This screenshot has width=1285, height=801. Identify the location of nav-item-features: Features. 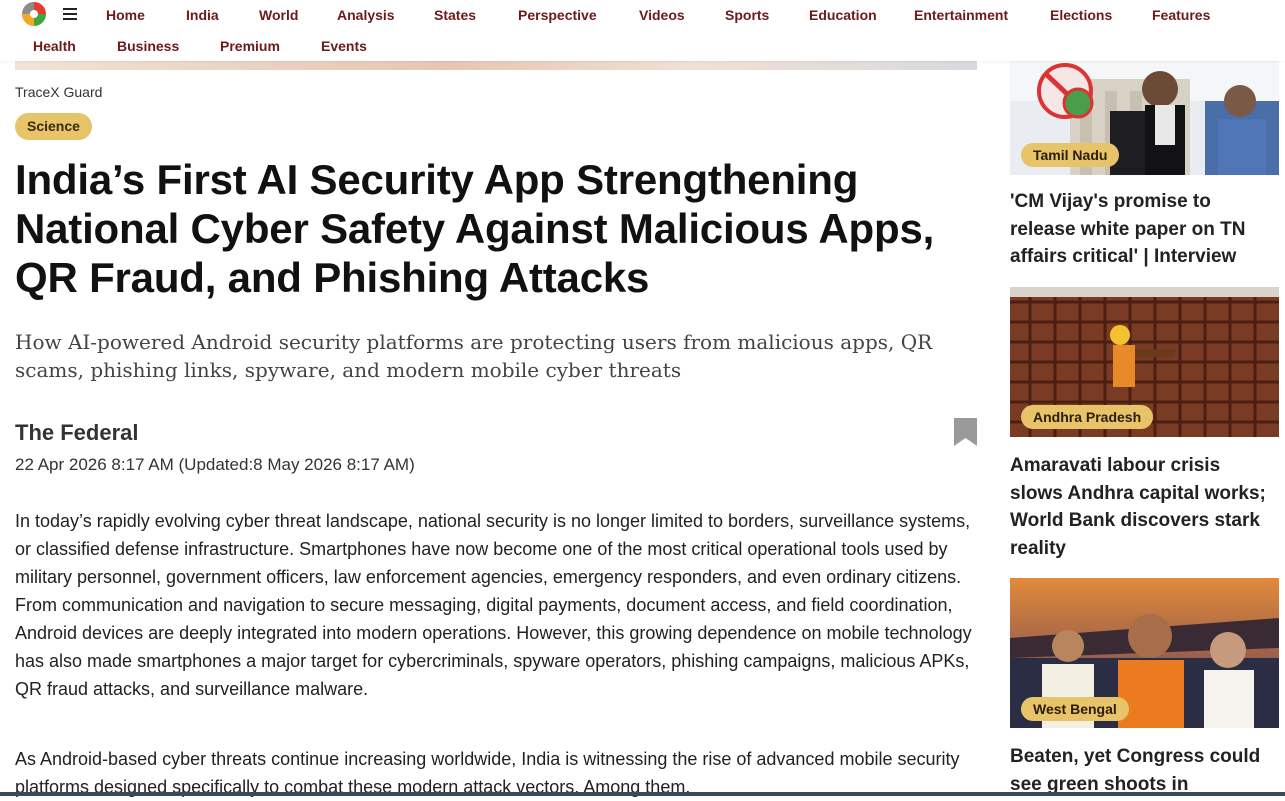
(1181, 15).